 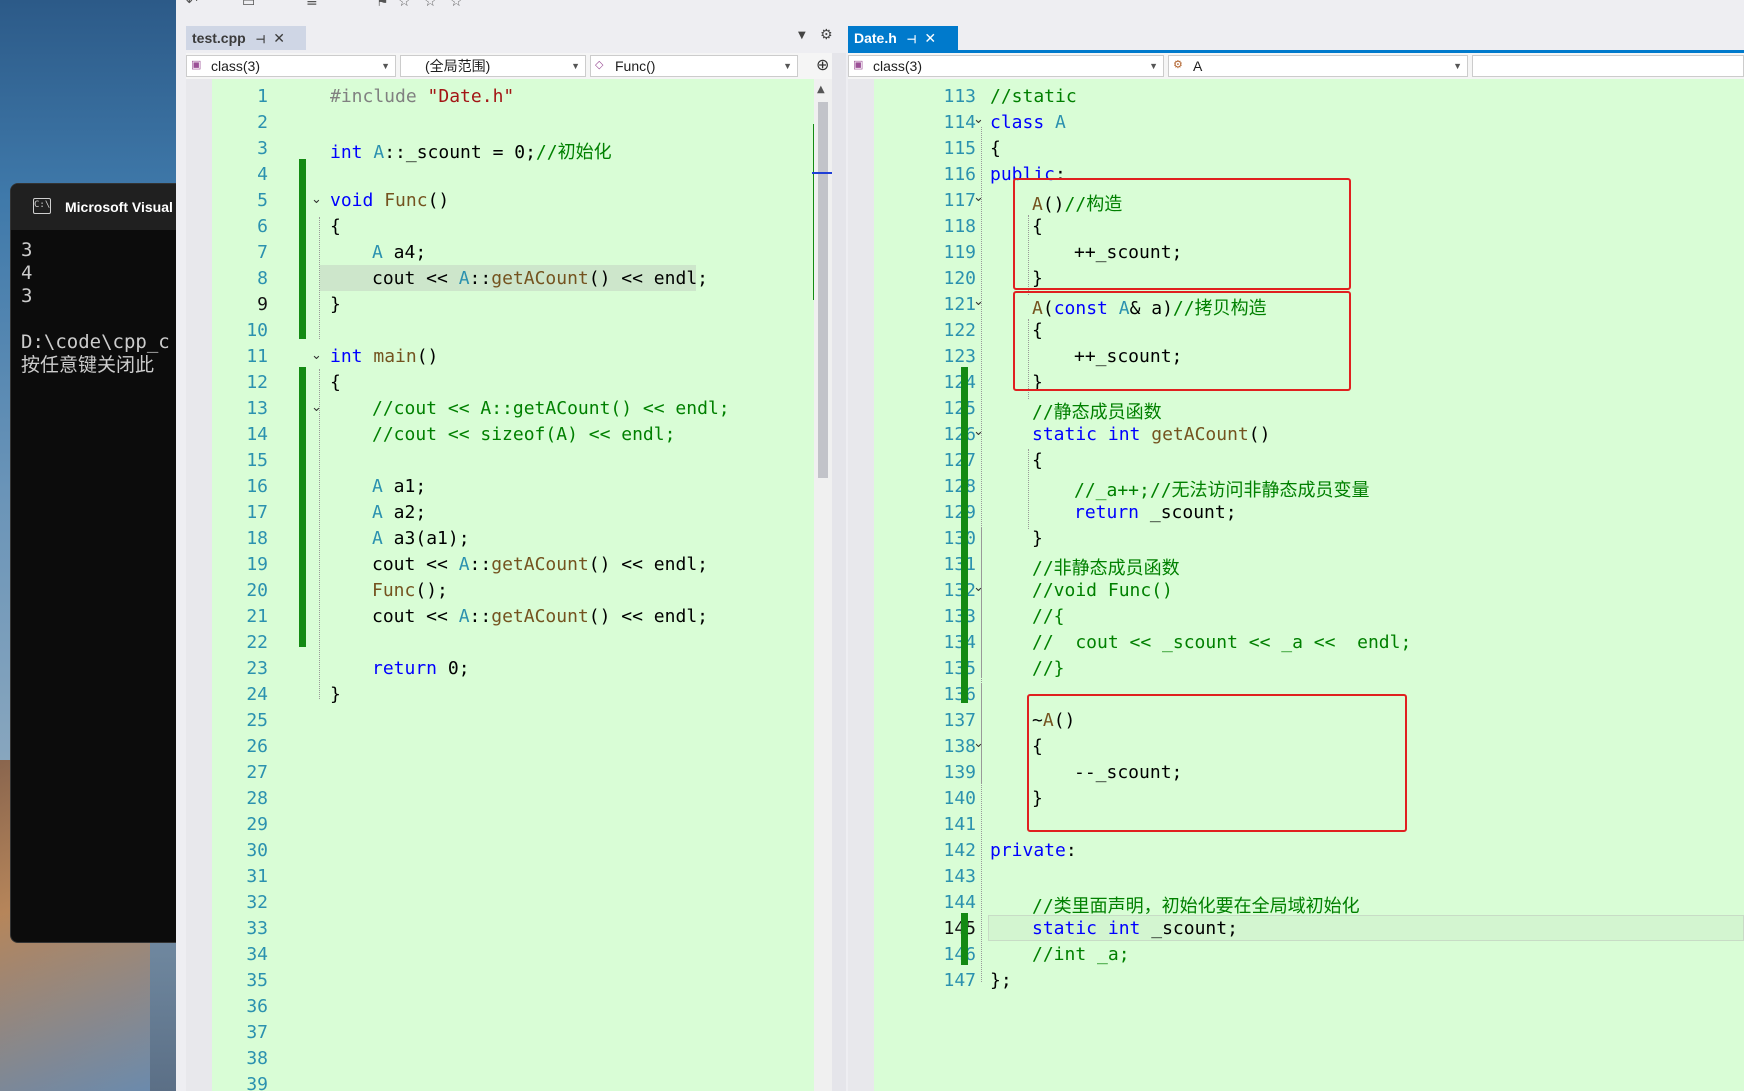 What do you see at coordinates (903, 38) in the screenshot?
I see `tab-date-h: Date.h ⊣ ✕` at bounding box center [903, 38].